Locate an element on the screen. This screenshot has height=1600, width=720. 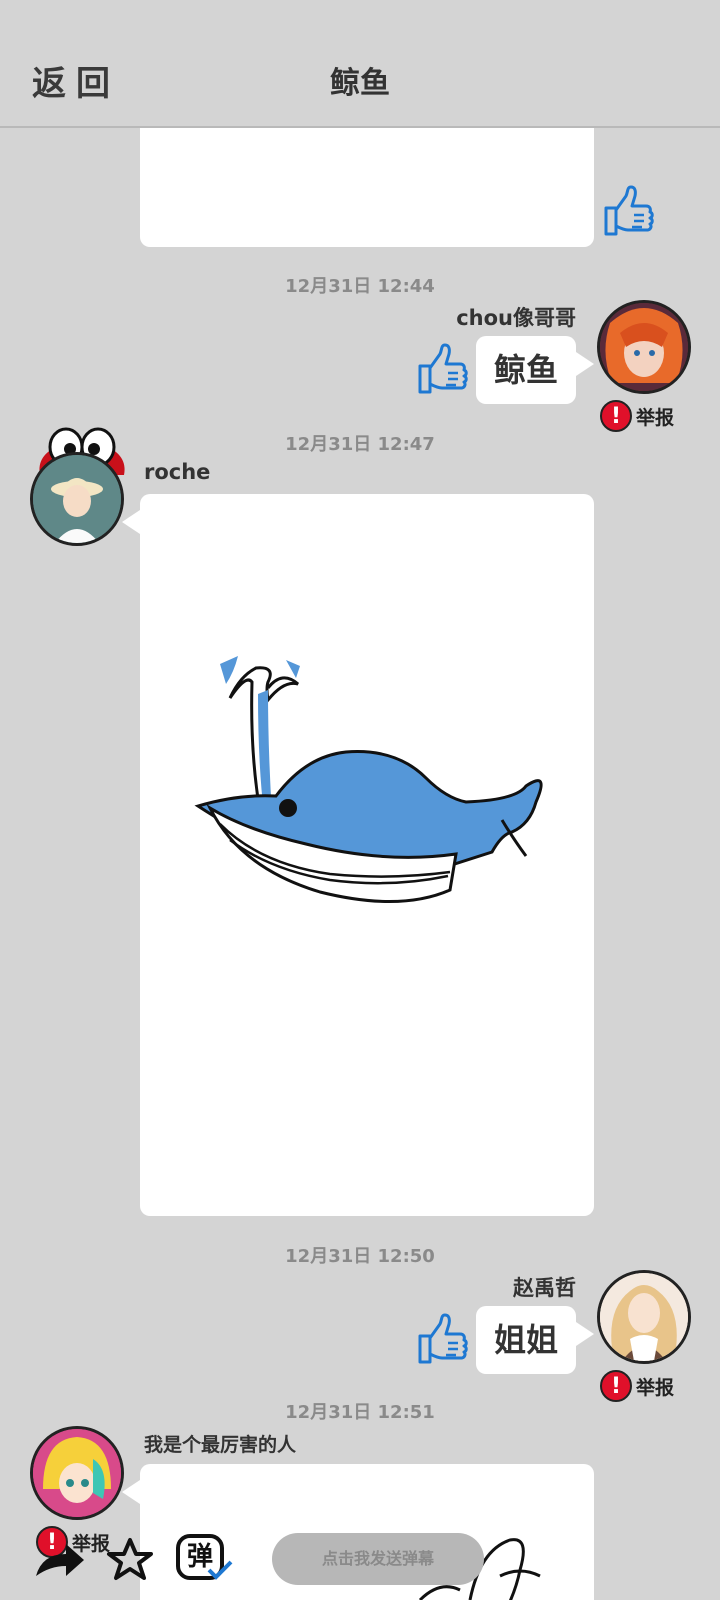
message-text: 姐姐 is located at coordinates (525, 1340).